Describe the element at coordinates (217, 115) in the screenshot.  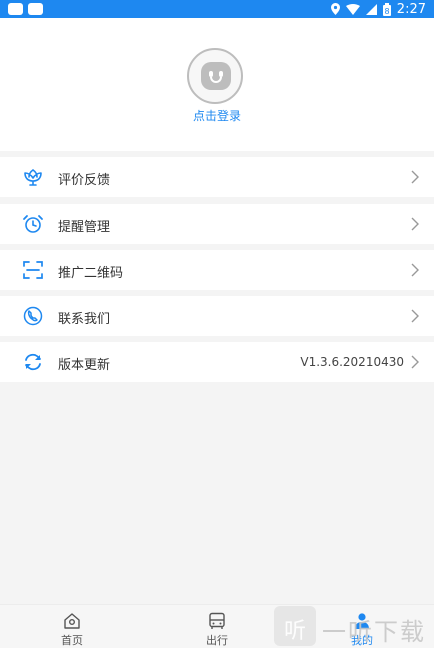
I see `login-link: 点击登录` at that location.